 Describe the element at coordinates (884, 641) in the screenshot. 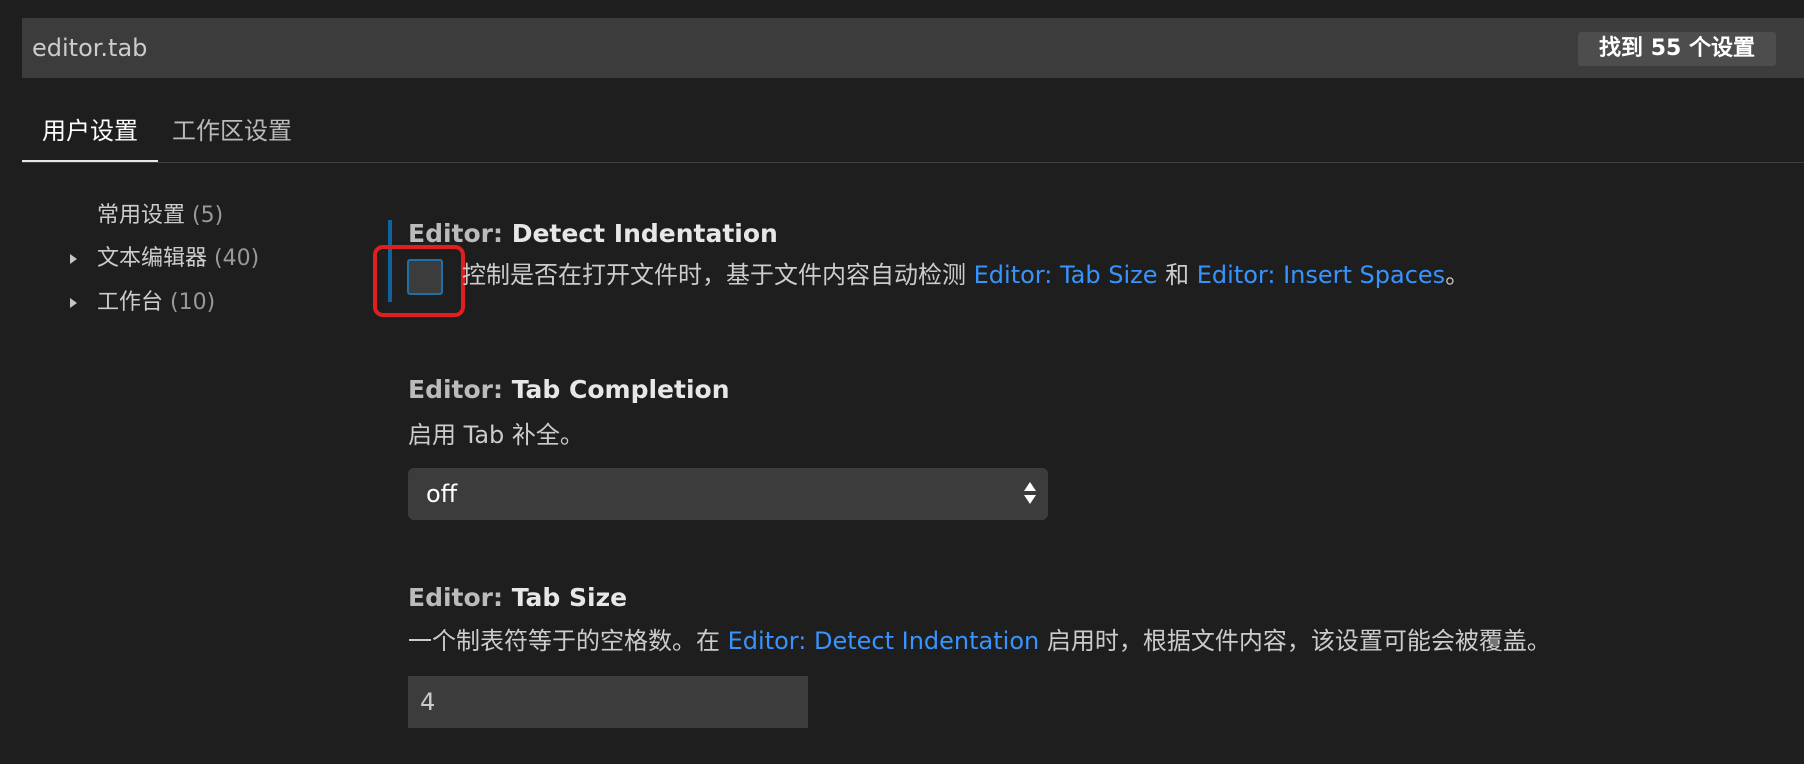

I see `link-detect-indentation: Editor: Detect Indentation` at that location.